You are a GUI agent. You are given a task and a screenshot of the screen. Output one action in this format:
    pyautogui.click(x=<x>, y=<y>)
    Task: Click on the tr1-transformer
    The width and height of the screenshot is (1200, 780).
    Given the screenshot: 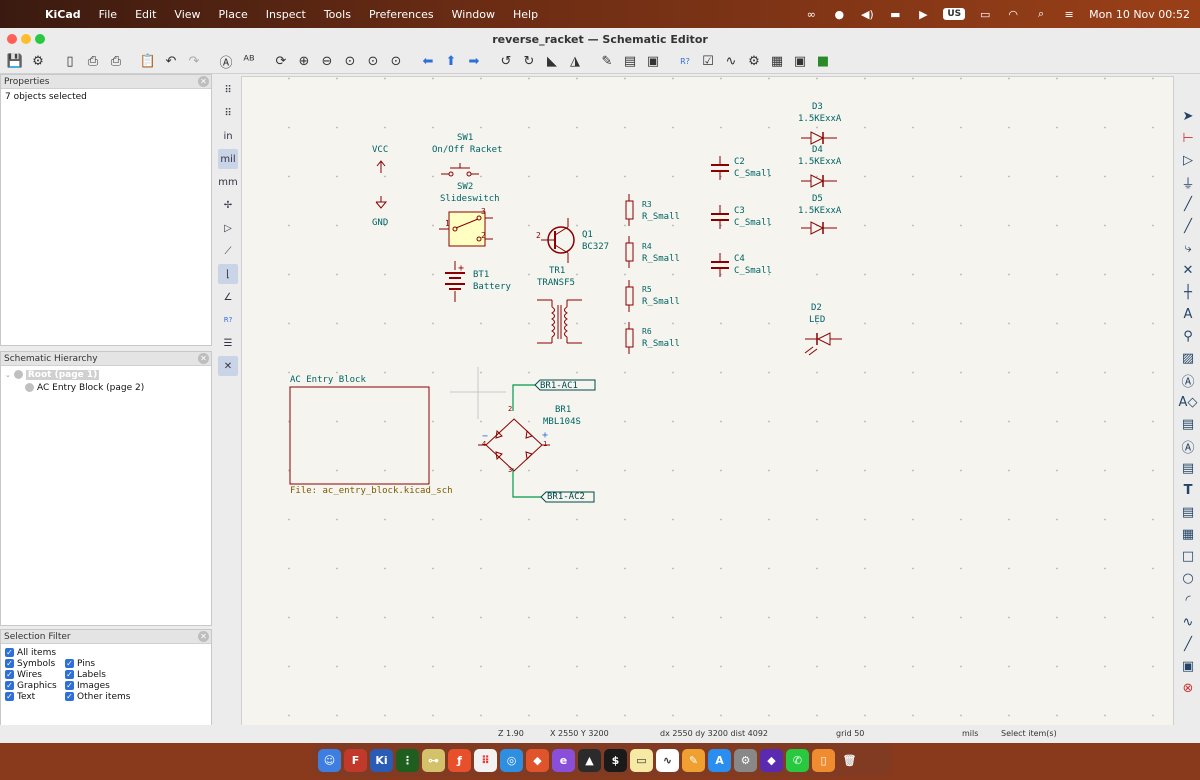 What is the action you would take?
    pyautogui.click(x=559, y=321)
    